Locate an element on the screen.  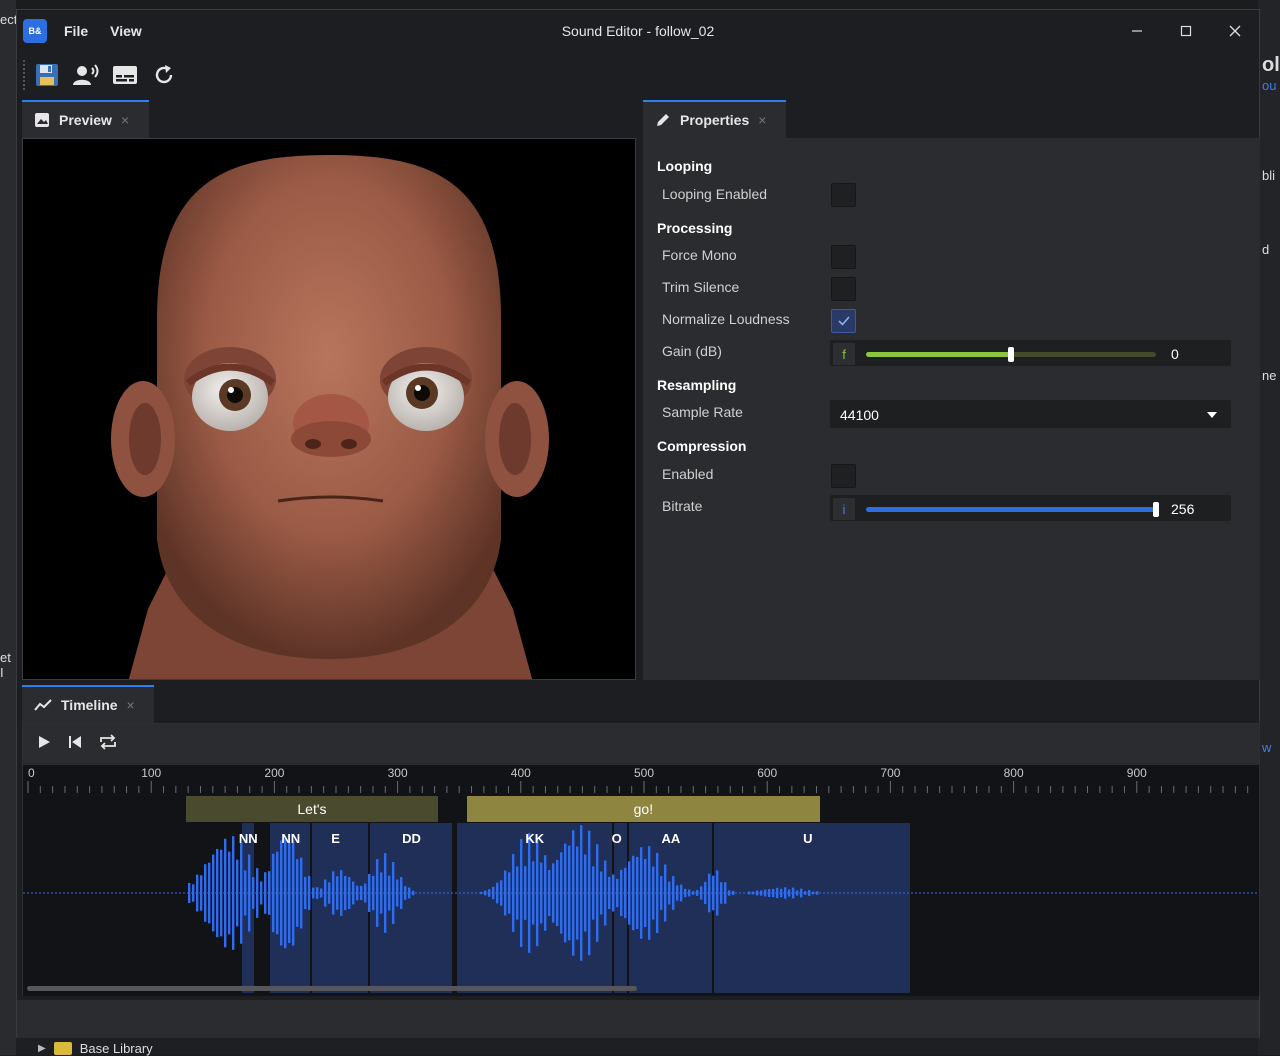
rewind-button is located at coordinates (75, 744).